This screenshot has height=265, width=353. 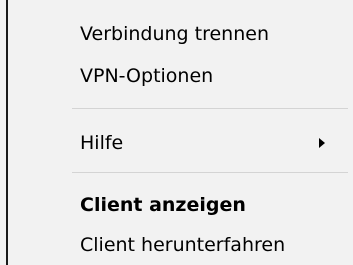 I want to click on menu-item-vpn-options: VPN-Optionen, so click(x=146, y=76).